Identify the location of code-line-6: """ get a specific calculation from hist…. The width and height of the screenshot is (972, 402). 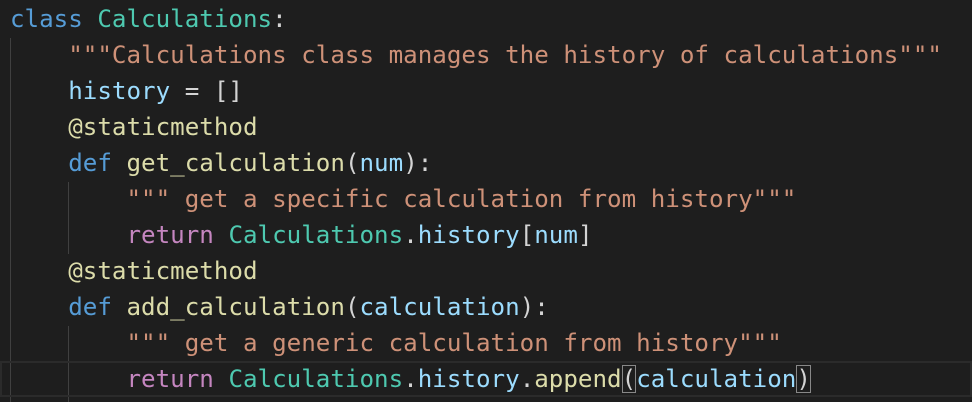
(403, 199).